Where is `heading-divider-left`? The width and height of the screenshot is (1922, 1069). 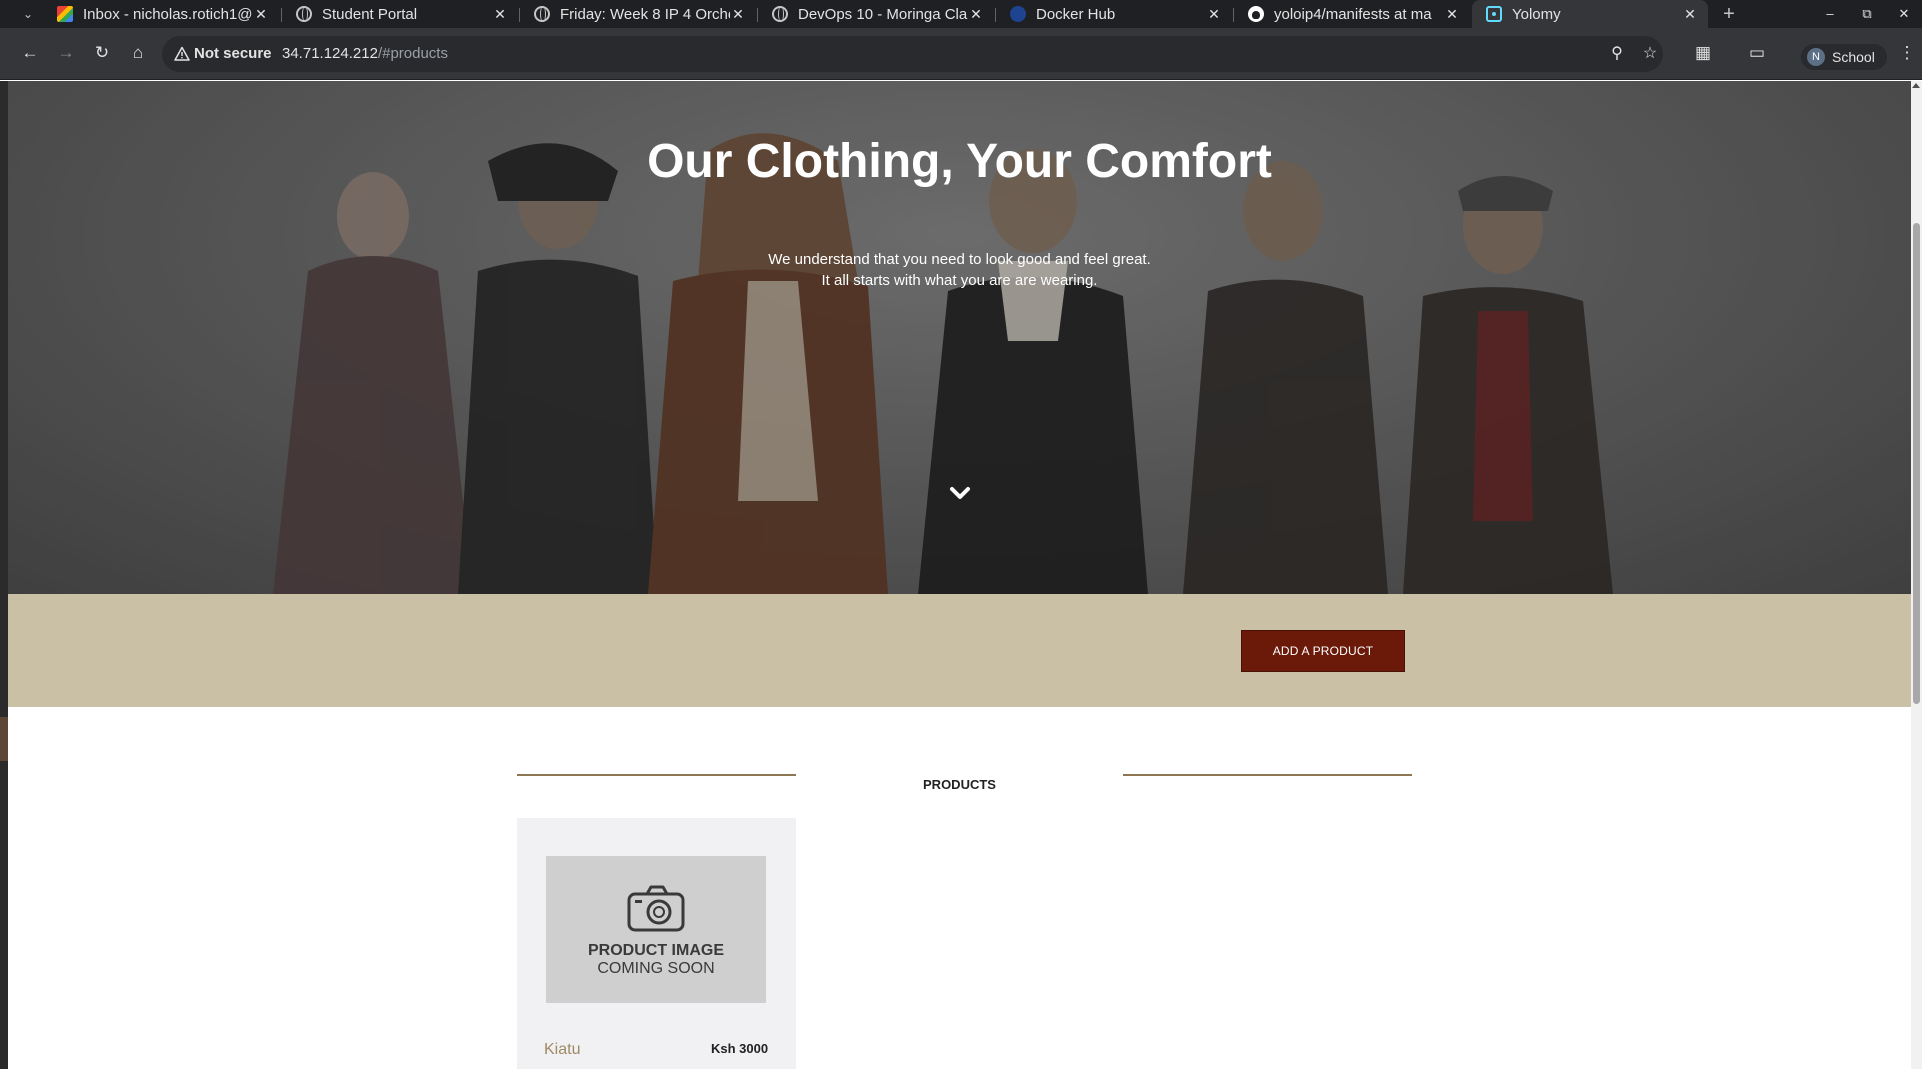
heading-divider-left is located at coordinates (656, 775).